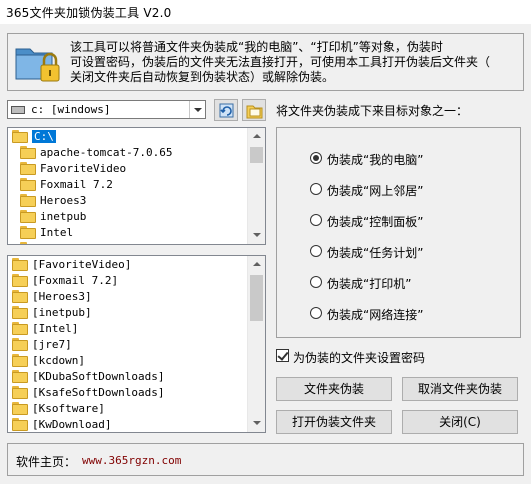 The height and width of the screenshot is (484, 531). I want to click on tree-item: apache-tomcat-7.0.65, so click(128, 153).